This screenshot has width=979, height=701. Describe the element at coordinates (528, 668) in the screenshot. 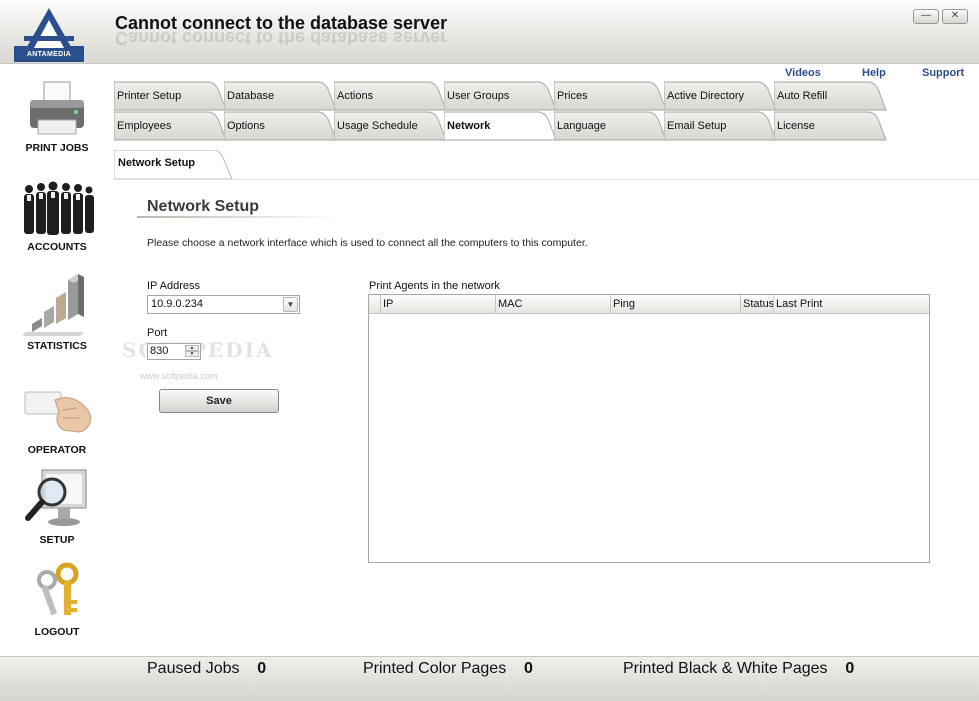

I see `color-pages-value: 0` at that location.